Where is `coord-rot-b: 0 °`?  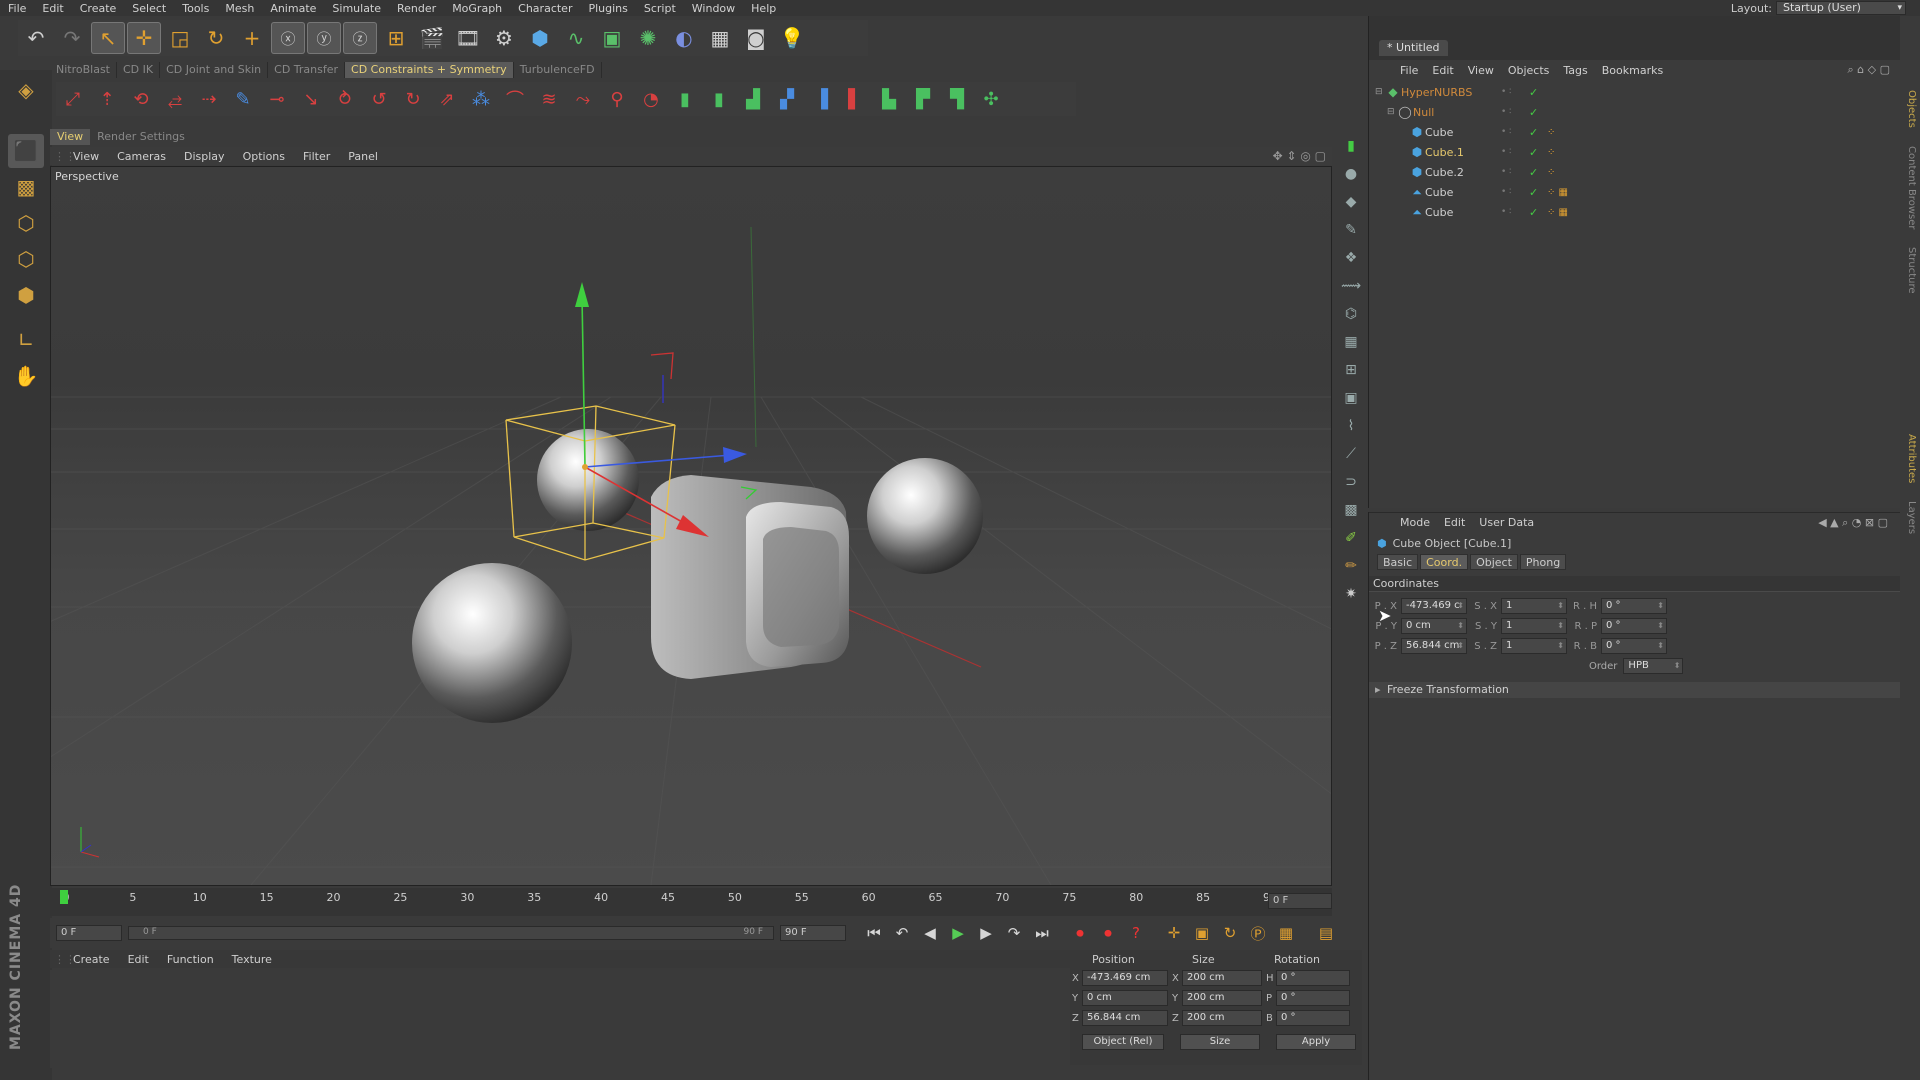 coord-rot-b: 0 ° is located at coordinates (1313, 1018).